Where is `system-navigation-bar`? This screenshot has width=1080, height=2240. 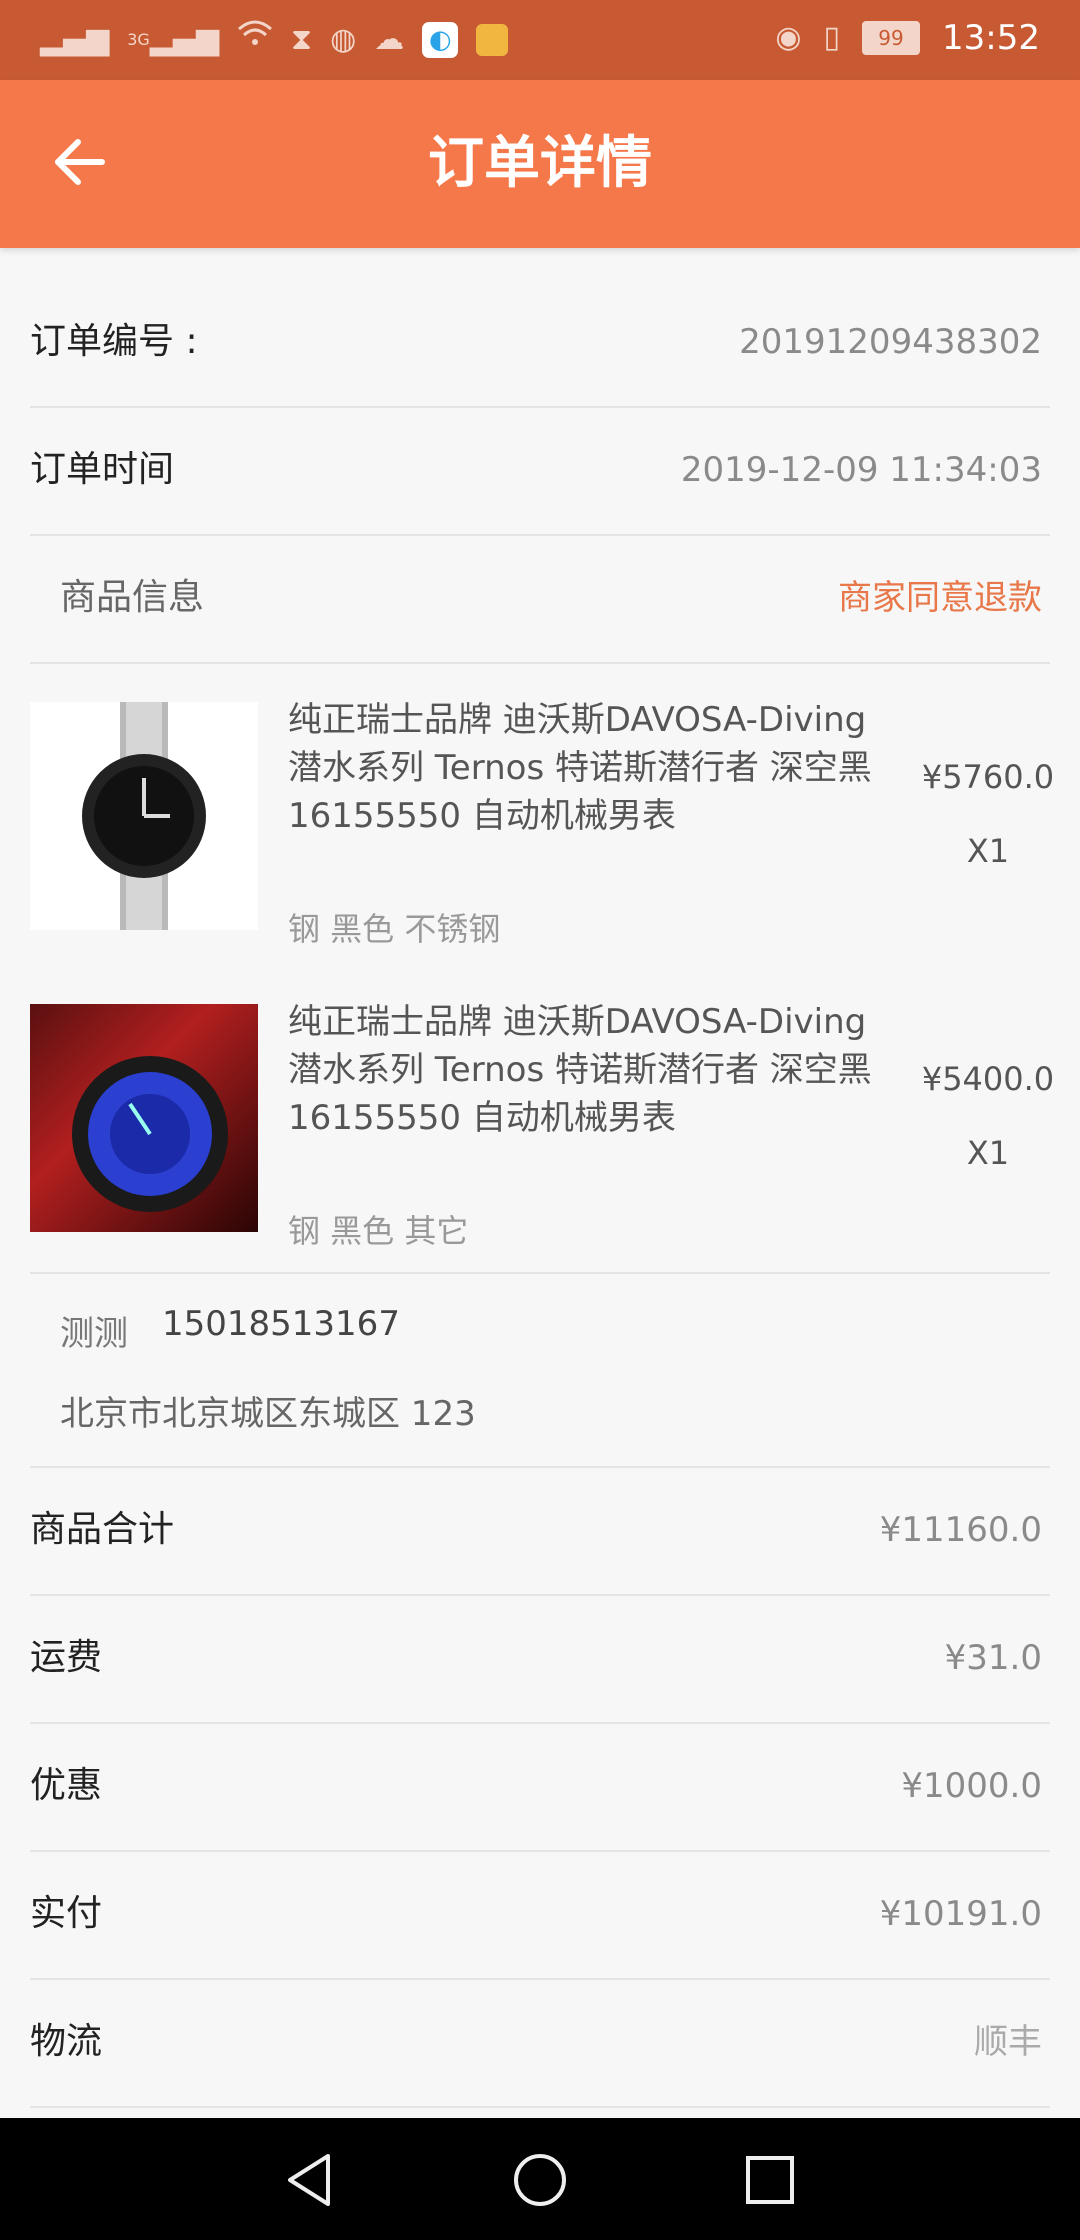 system-navigation-bar is located at coordinates (540, 2179).